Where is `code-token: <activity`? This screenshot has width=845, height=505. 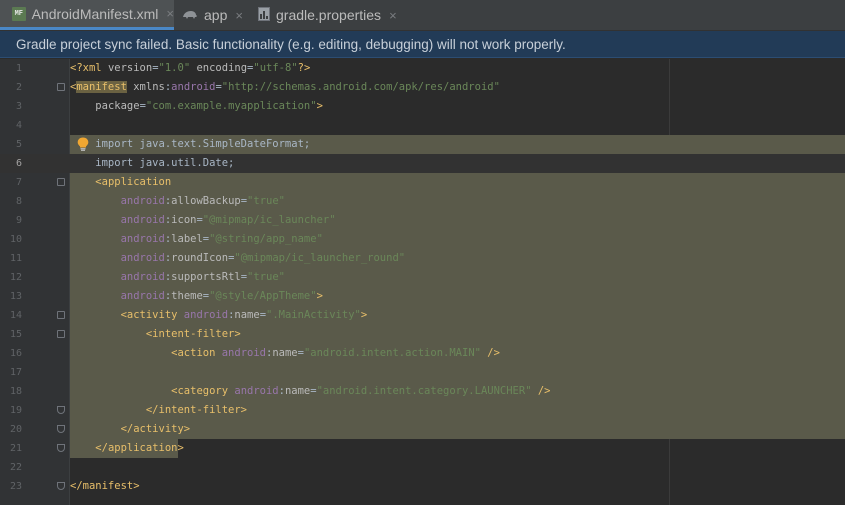 code-token: <activity is located at coordinates (152, 315).